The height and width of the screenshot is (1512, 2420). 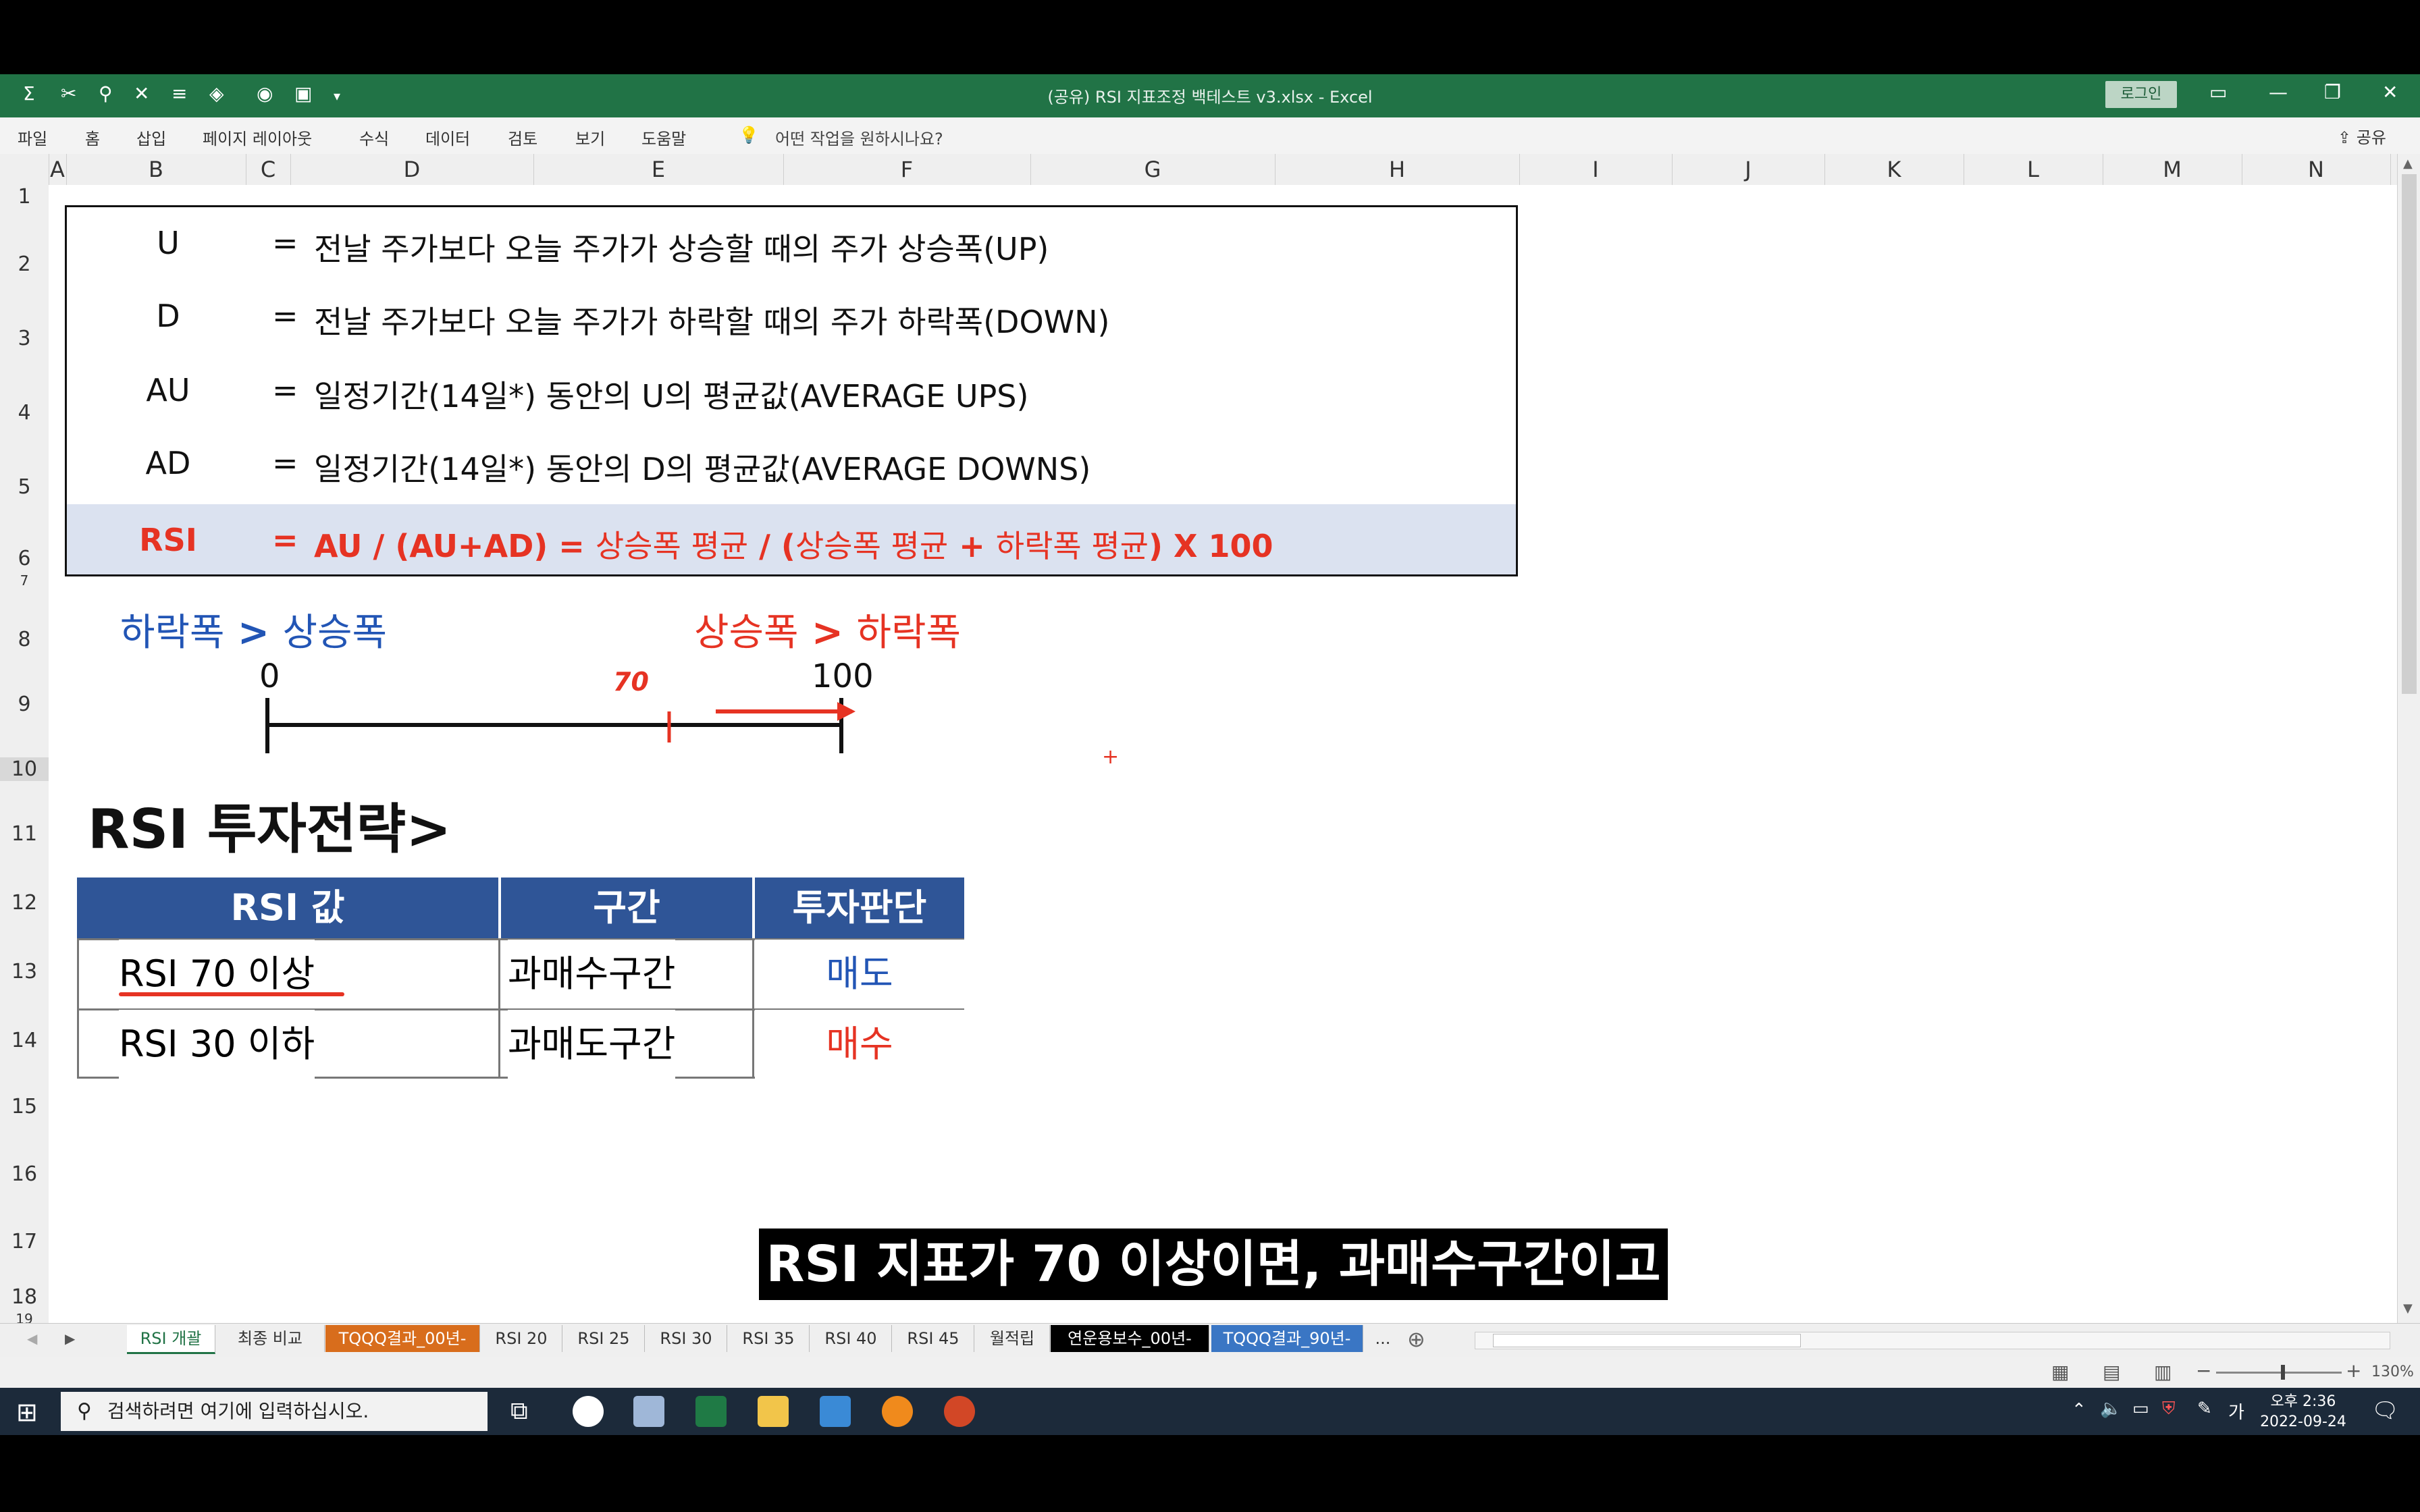 I want to click on tab-page-layout: 페이지 레이아웃, so click(x=257, y=137).